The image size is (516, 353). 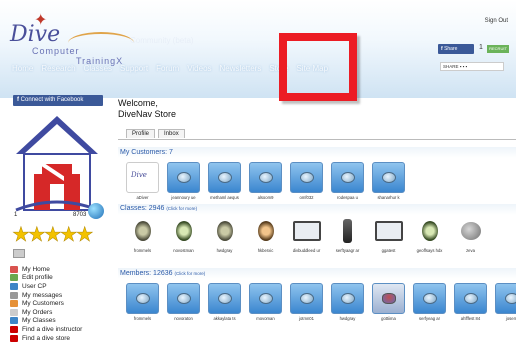 What do you see at coordinates (96, 211) in the screenshot?
I see `globe-icon` at bounding box center [96, 211].